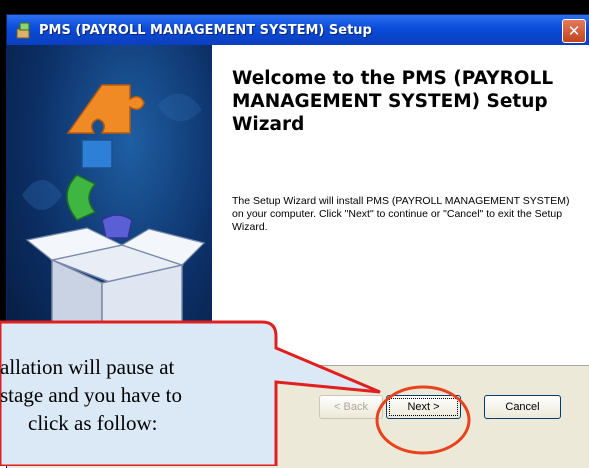 This screenshot has width=589, height=468. I want to click on desktop-background, so click(294, 7).